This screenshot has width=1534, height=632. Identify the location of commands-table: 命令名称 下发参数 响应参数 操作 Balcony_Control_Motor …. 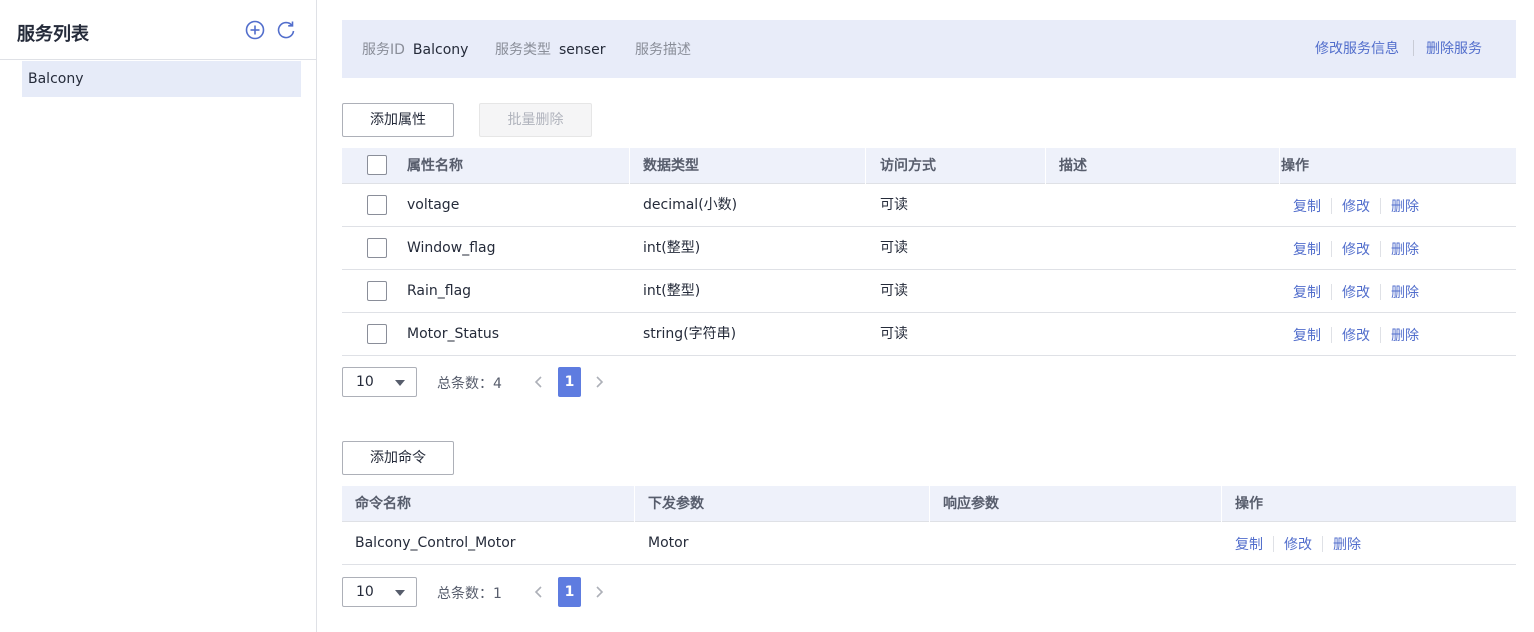
(929, 525).